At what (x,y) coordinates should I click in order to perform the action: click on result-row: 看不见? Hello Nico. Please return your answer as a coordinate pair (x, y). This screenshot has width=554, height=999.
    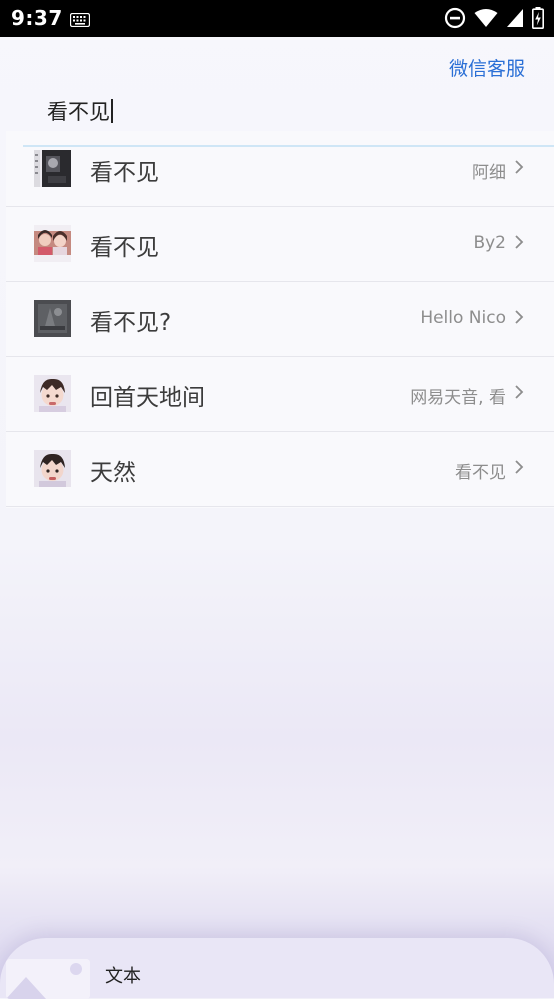
    Looking at the image, I should click on (280, 319).